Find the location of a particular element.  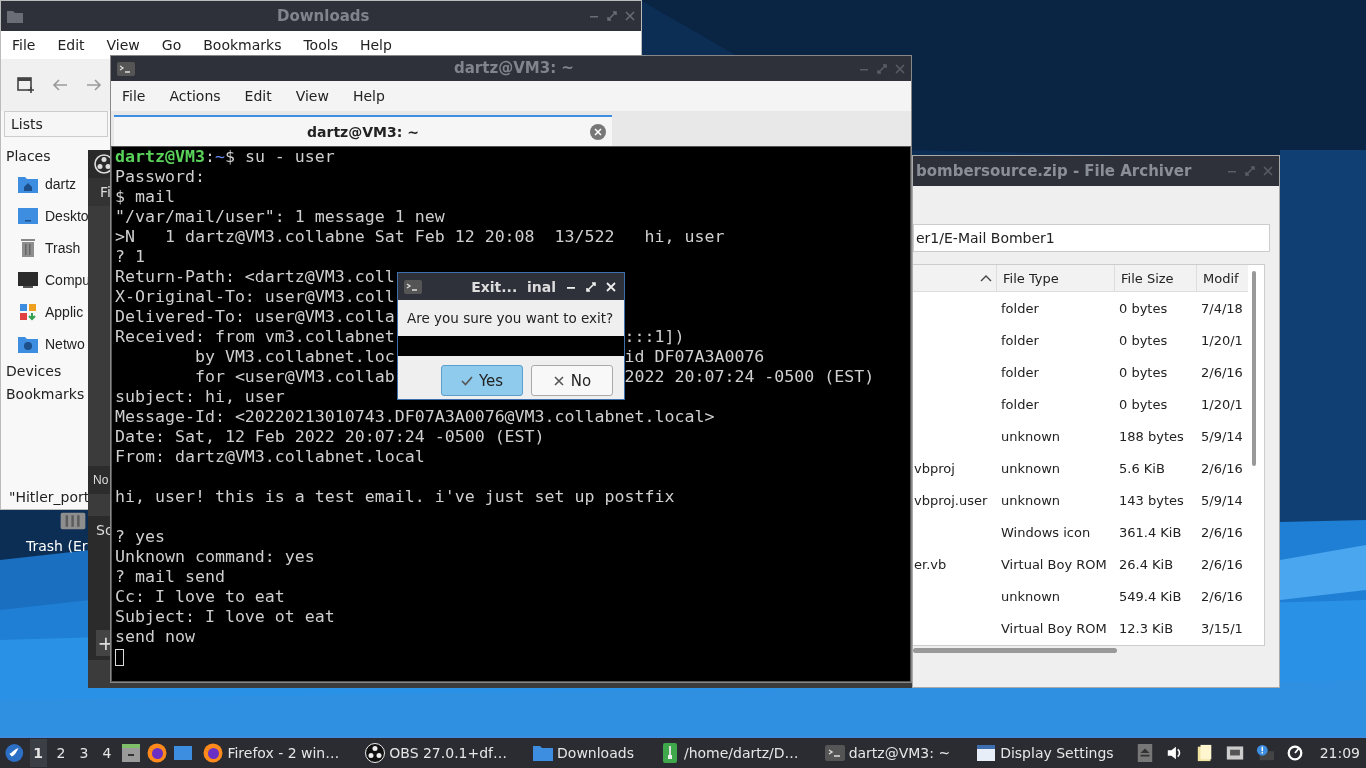

dialog-title: Exit... inal is located at coordinates (513, 286).